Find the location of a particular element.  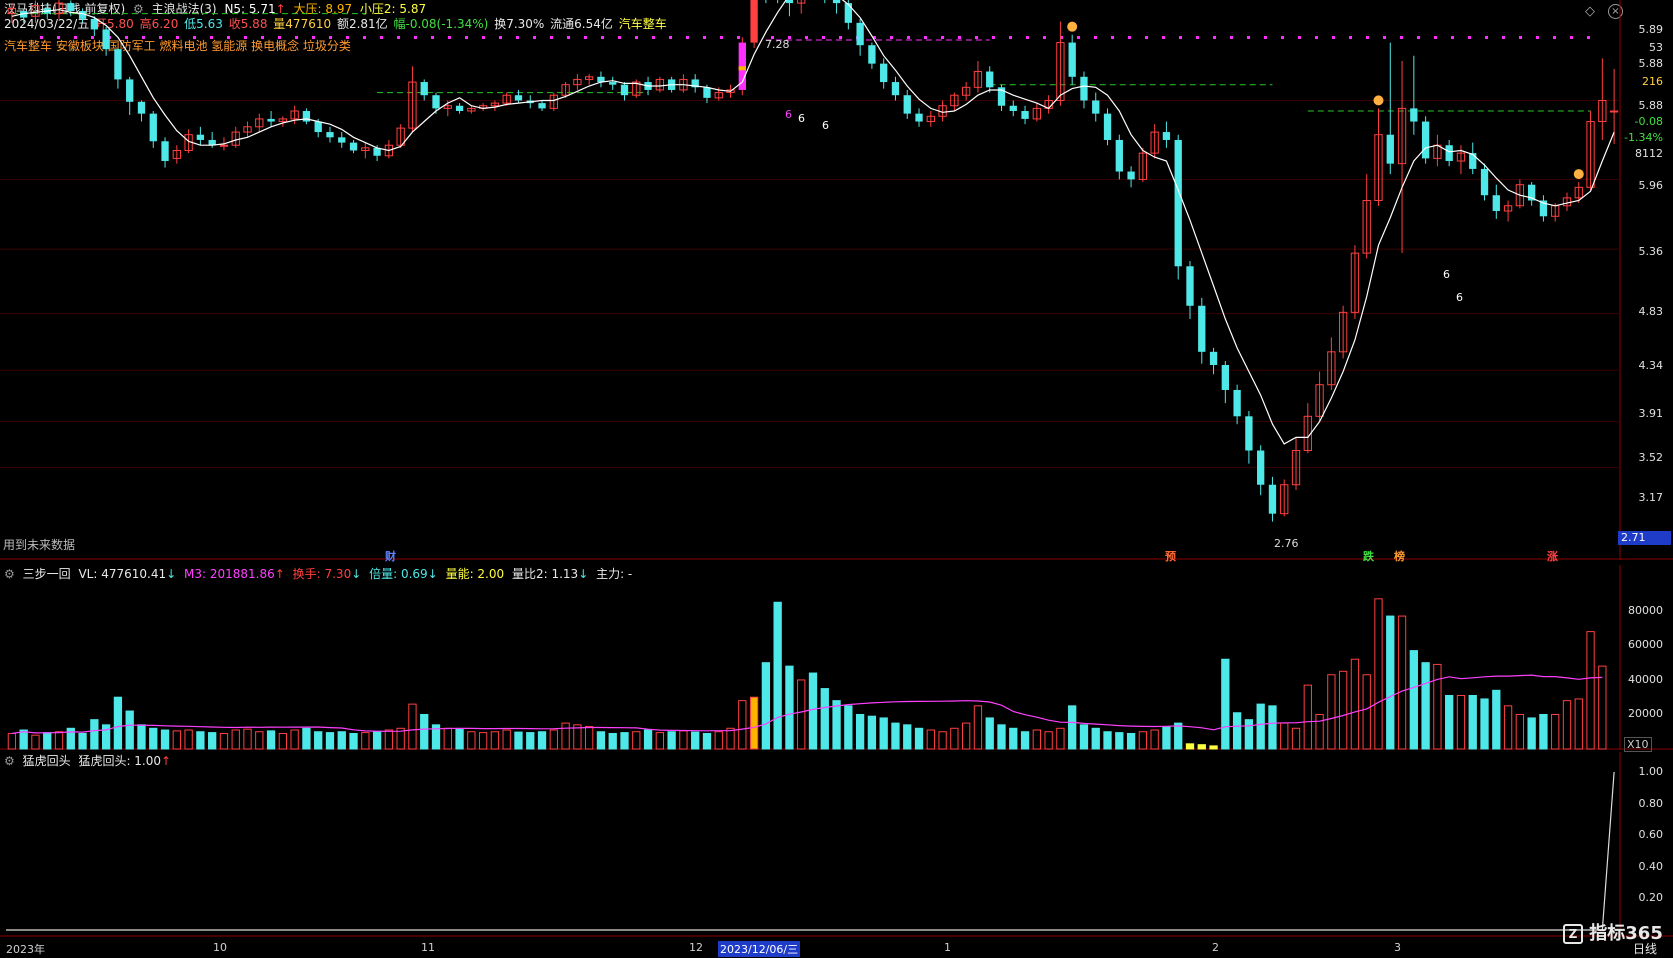

date-label: 10 is located at coordinates (220, 947).